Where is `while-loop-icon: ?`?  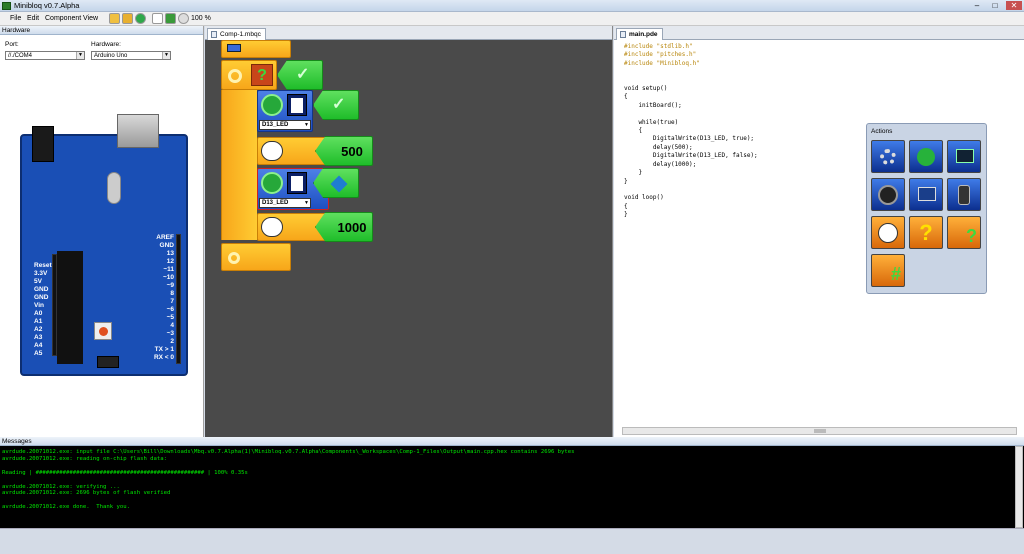 while-loop-icon: ? is located at coordinates (964, 232).